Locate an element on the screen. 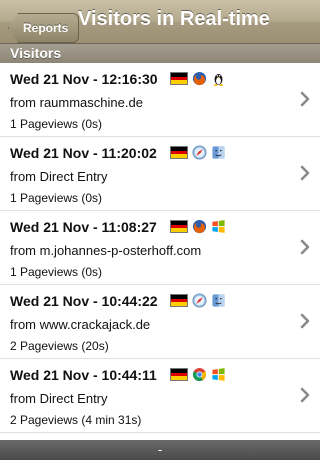  chrome-icon is located at coordinates (199, 374).